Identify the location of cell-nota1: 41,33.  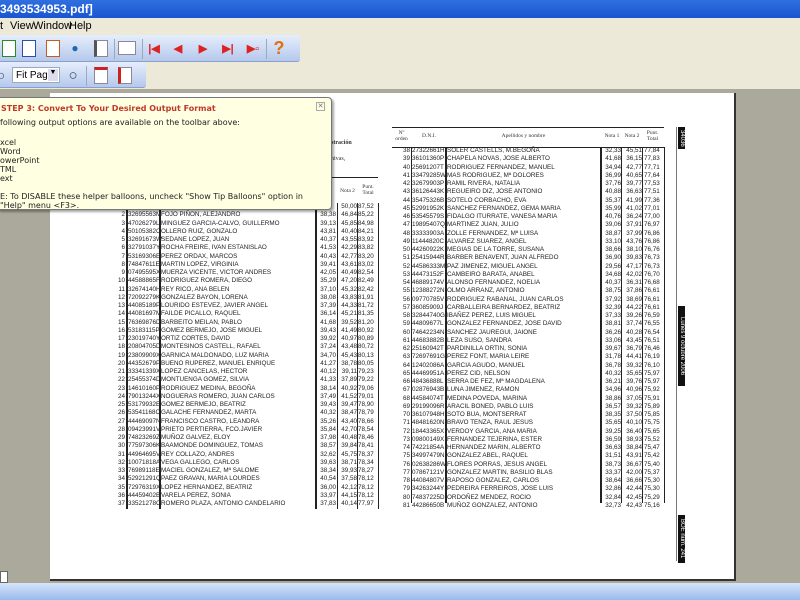
(328, 380).